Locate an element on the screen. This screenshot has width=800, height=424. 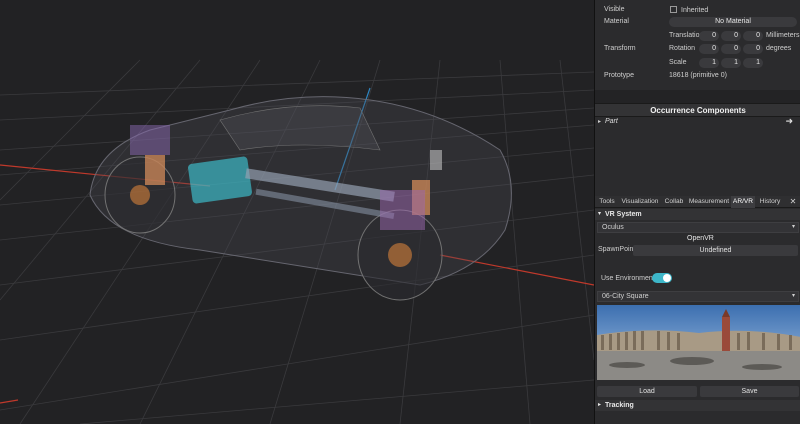
tab-measurement: Measurement is located at coordinates (709, 202).